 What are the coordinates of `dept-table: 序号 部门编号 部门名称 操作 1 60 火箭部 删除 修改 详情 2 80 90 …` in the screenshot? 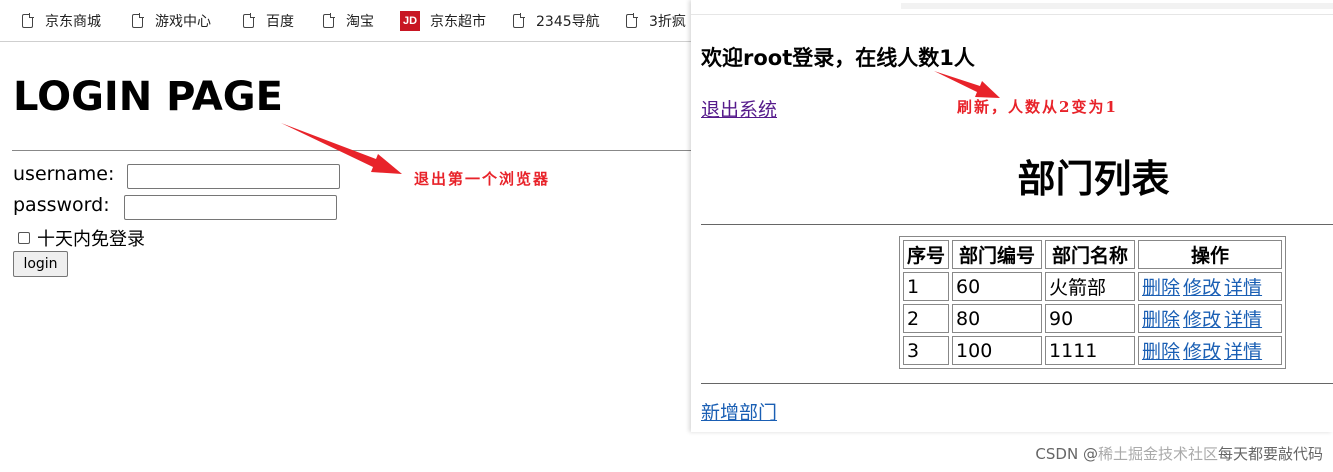 It's located at (1093, 302).